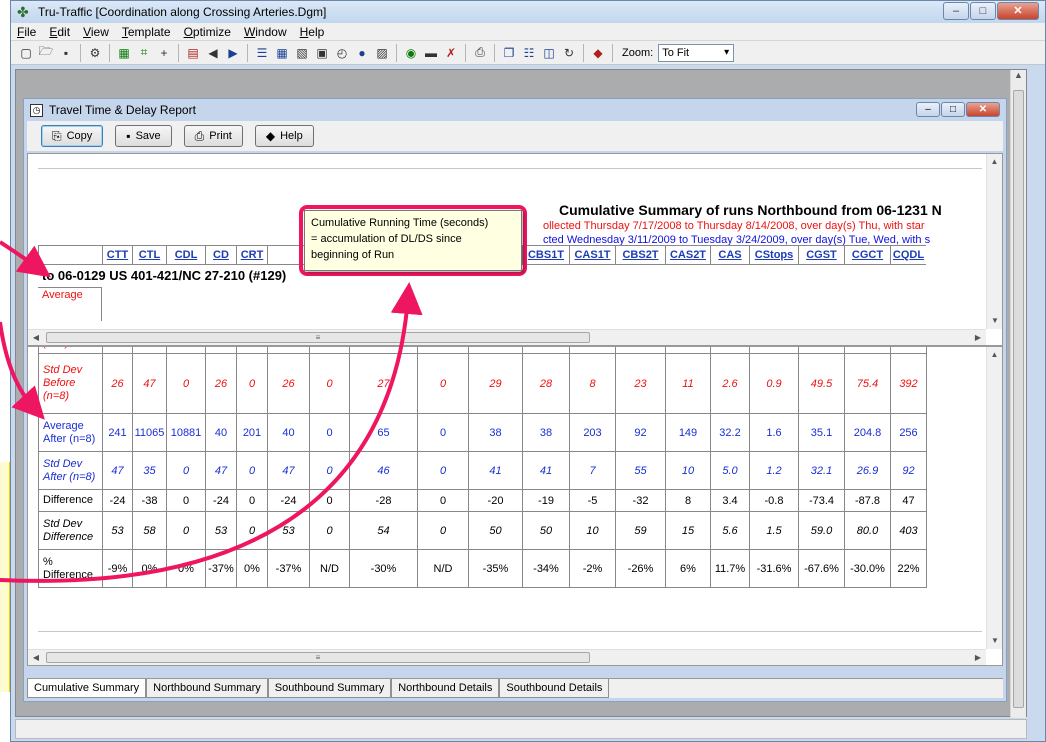  What do you see at coordinates (554, 688) in the screenshot?
I see `tab-southbound-details: Southbound Details` at bounding box center [554, 688].